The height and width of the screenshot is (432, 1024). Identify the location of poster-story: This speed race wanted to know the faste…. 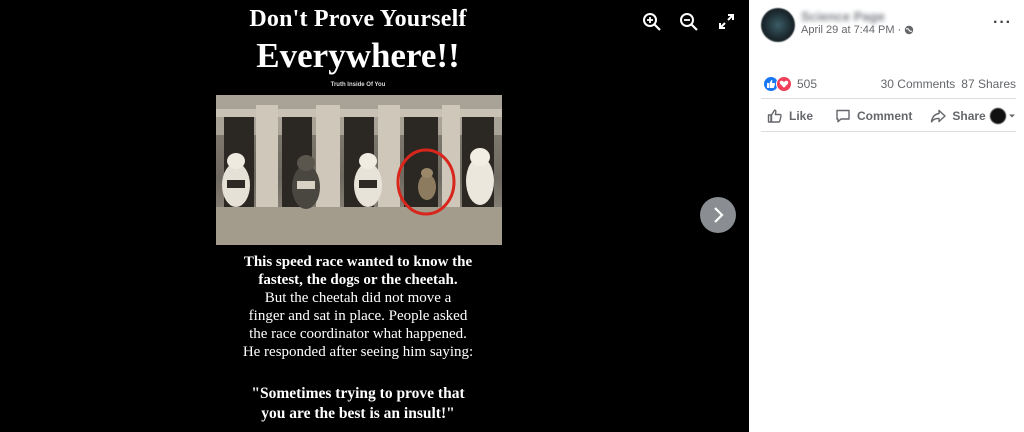
(358, 307).